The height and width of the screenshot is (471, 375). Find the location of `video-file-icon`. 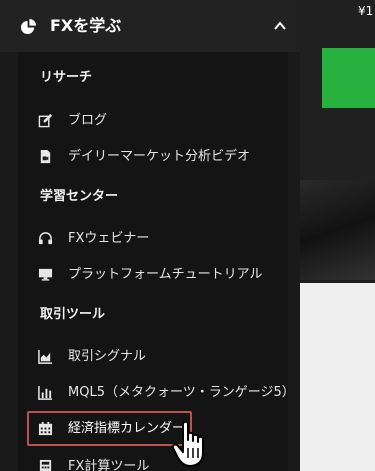

video-file-icon is located at coordinates (45, 156).